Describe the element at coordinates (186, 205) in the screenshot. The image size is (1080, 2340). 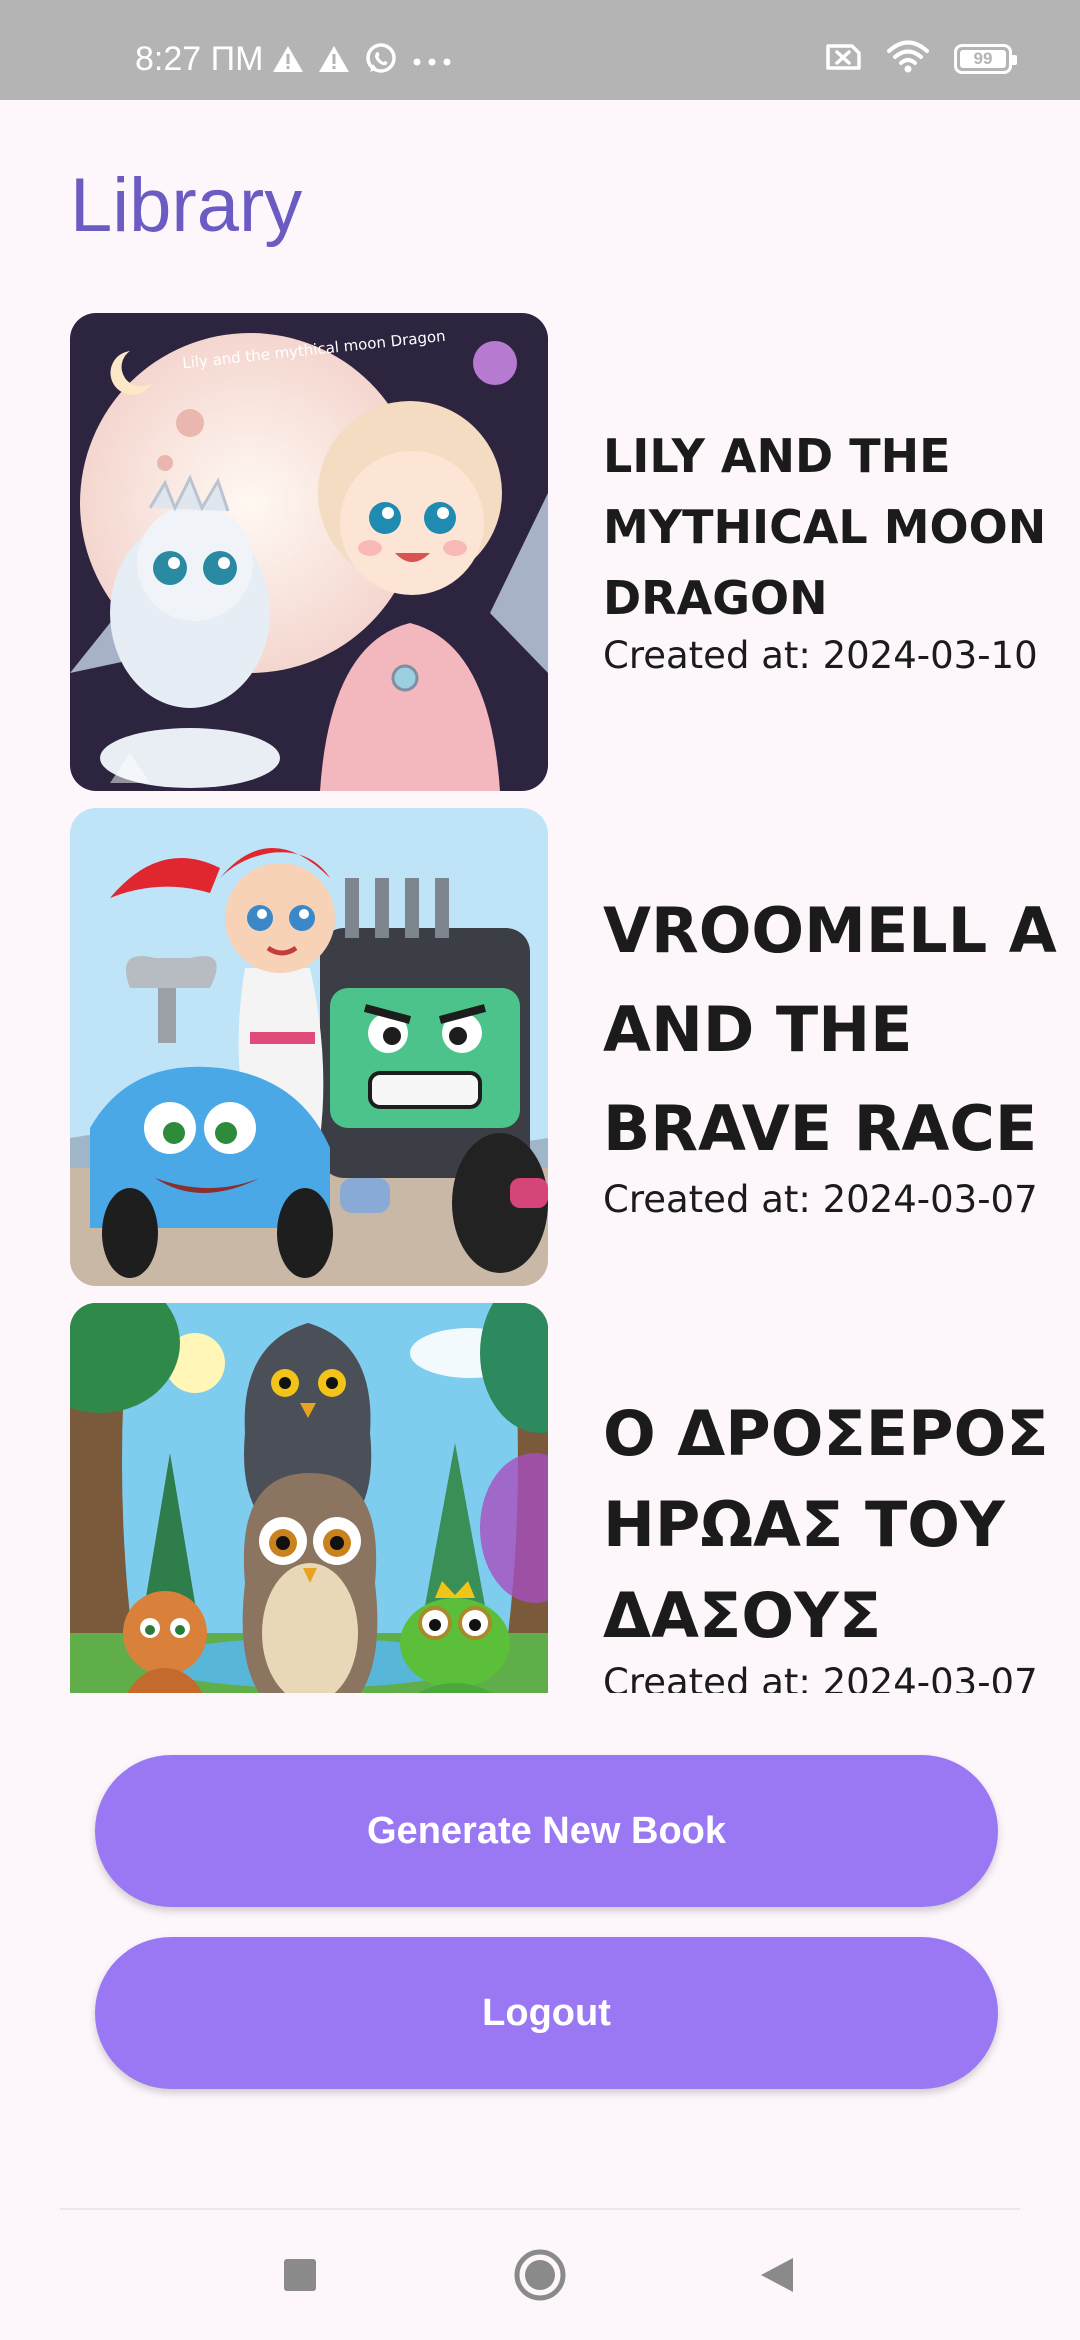
I see `page-title: Library` at that location.